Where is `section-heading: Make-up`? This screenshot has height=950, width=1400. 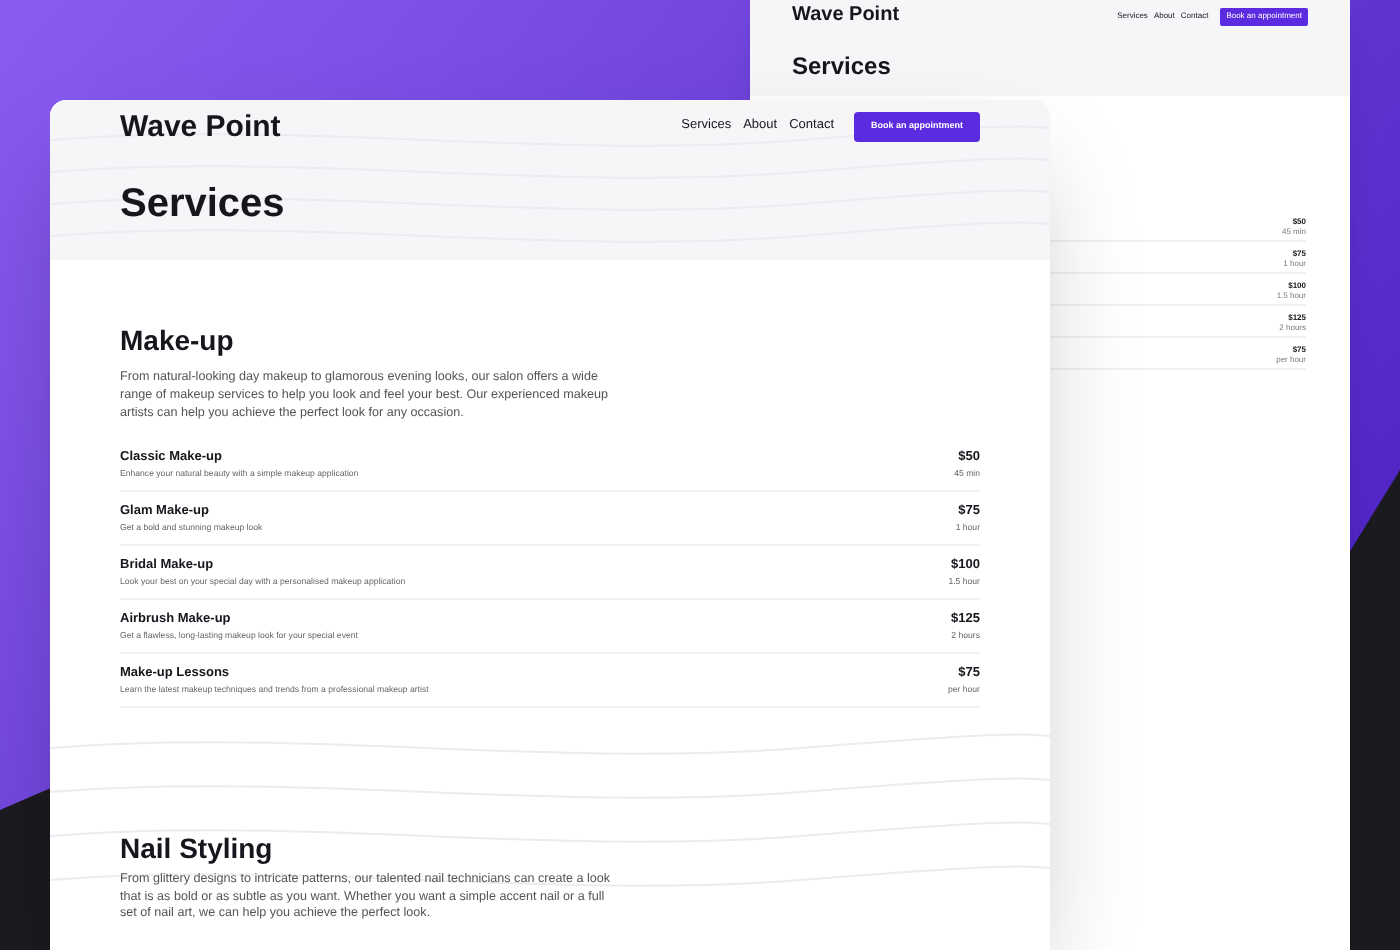 section-heading: Make-up is located at coordinates (178, 340).